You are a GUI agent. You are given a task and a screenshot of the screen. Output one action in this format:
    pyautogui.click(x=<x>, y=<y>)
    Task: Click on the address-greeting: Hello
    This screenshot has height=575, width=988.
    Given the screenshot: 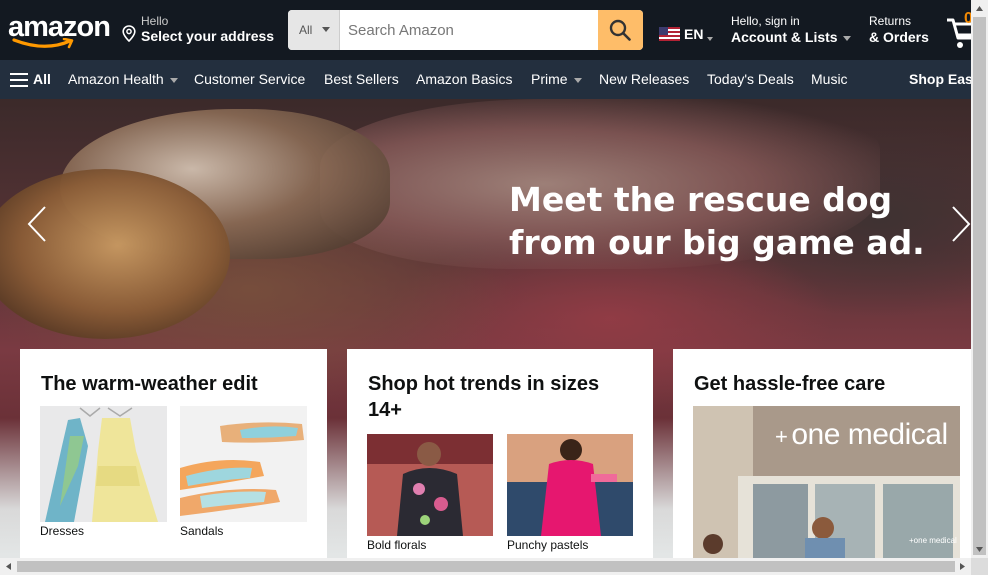 What is the action you would take?
    pyautogui.click(x=155, y=21)
    